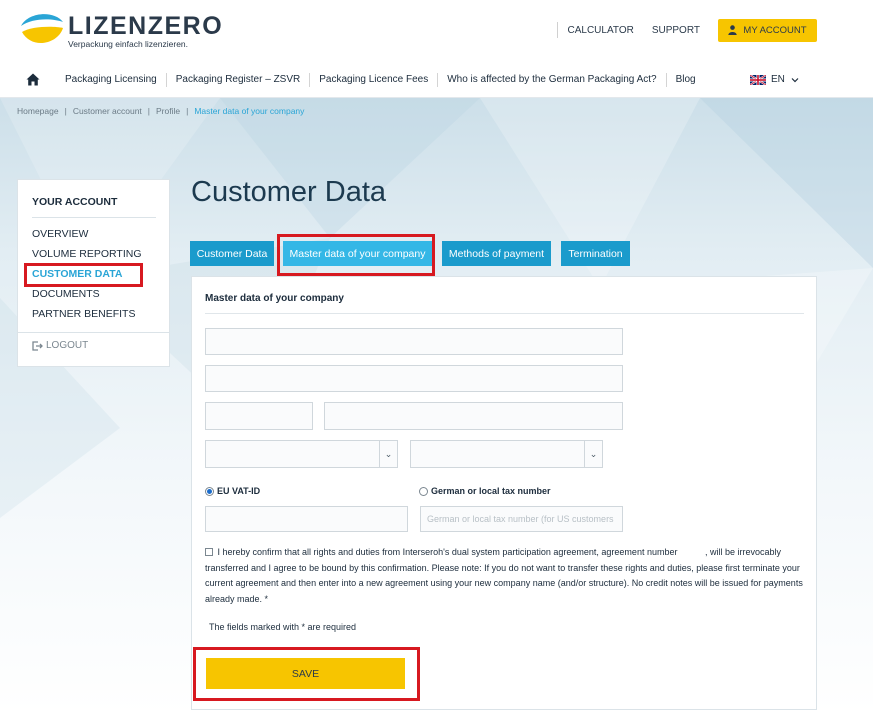 This screenshot has width=873, height=714. I want to click on tab-customer-data: Customer Data, so click(232, 253).